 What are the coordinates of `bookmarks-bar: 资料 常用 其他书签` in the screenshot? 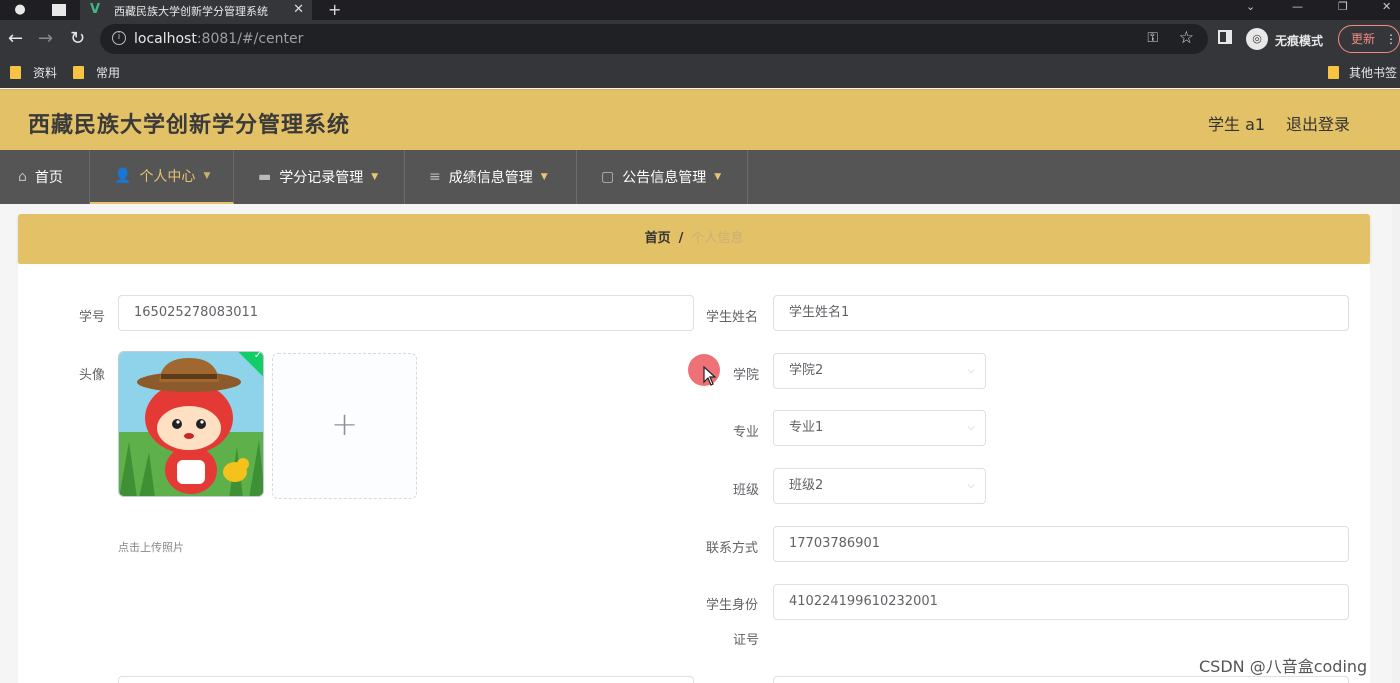 It's located at (700, 73).